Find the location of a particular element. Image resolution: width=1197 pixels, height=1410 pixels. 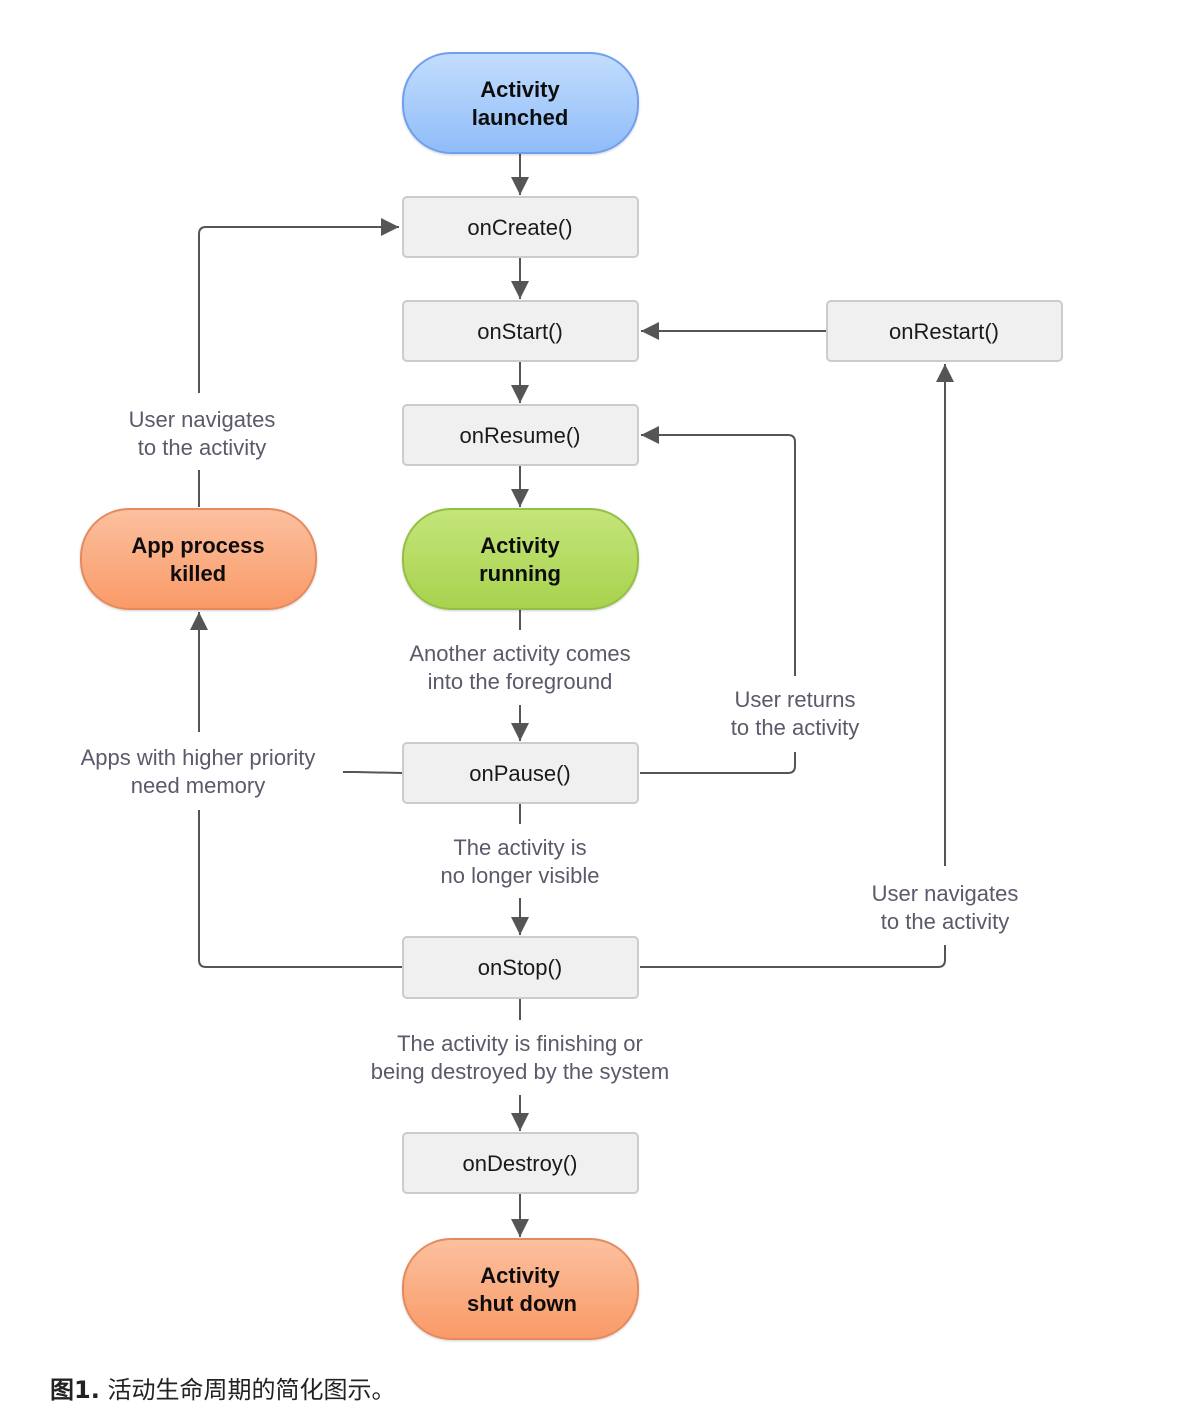

node-activity-shut-down-line1: Activity is located at coordinates (520, 1275).